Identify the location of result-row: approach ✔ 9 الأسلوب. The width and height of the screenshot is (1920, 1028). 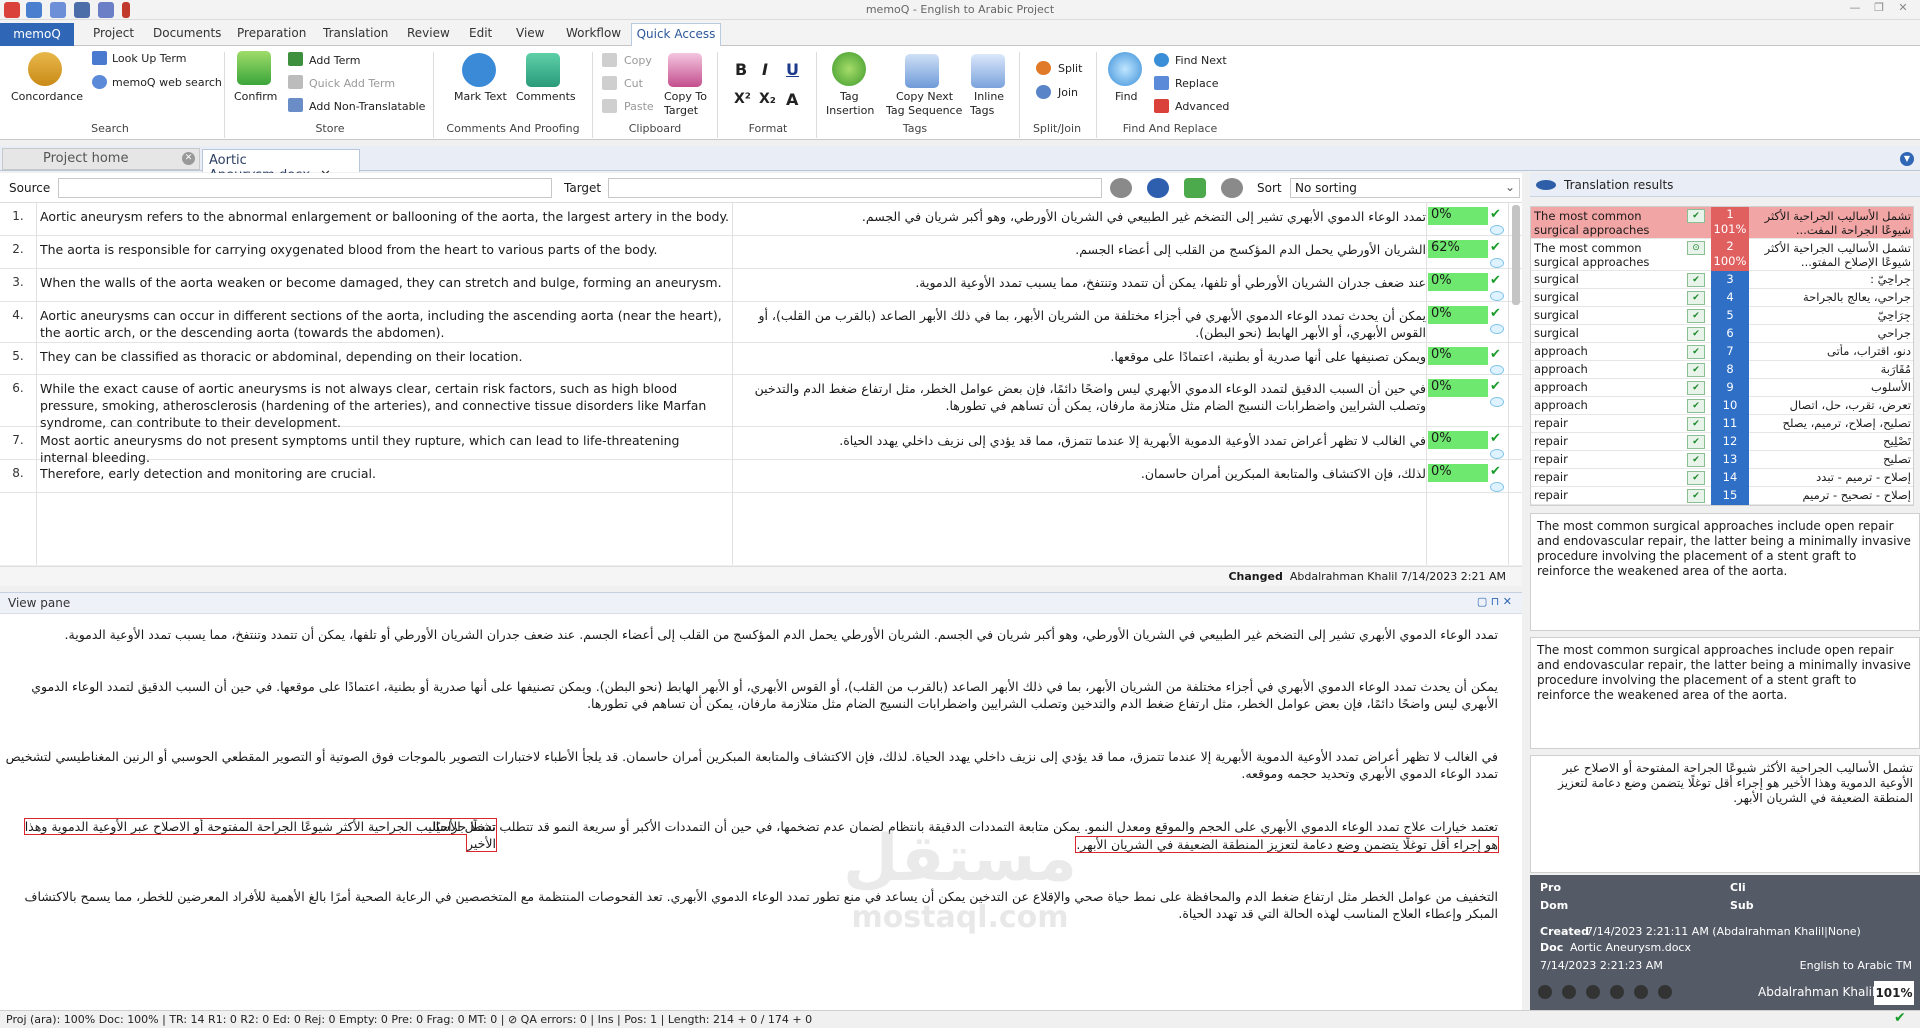
(1722, 388).